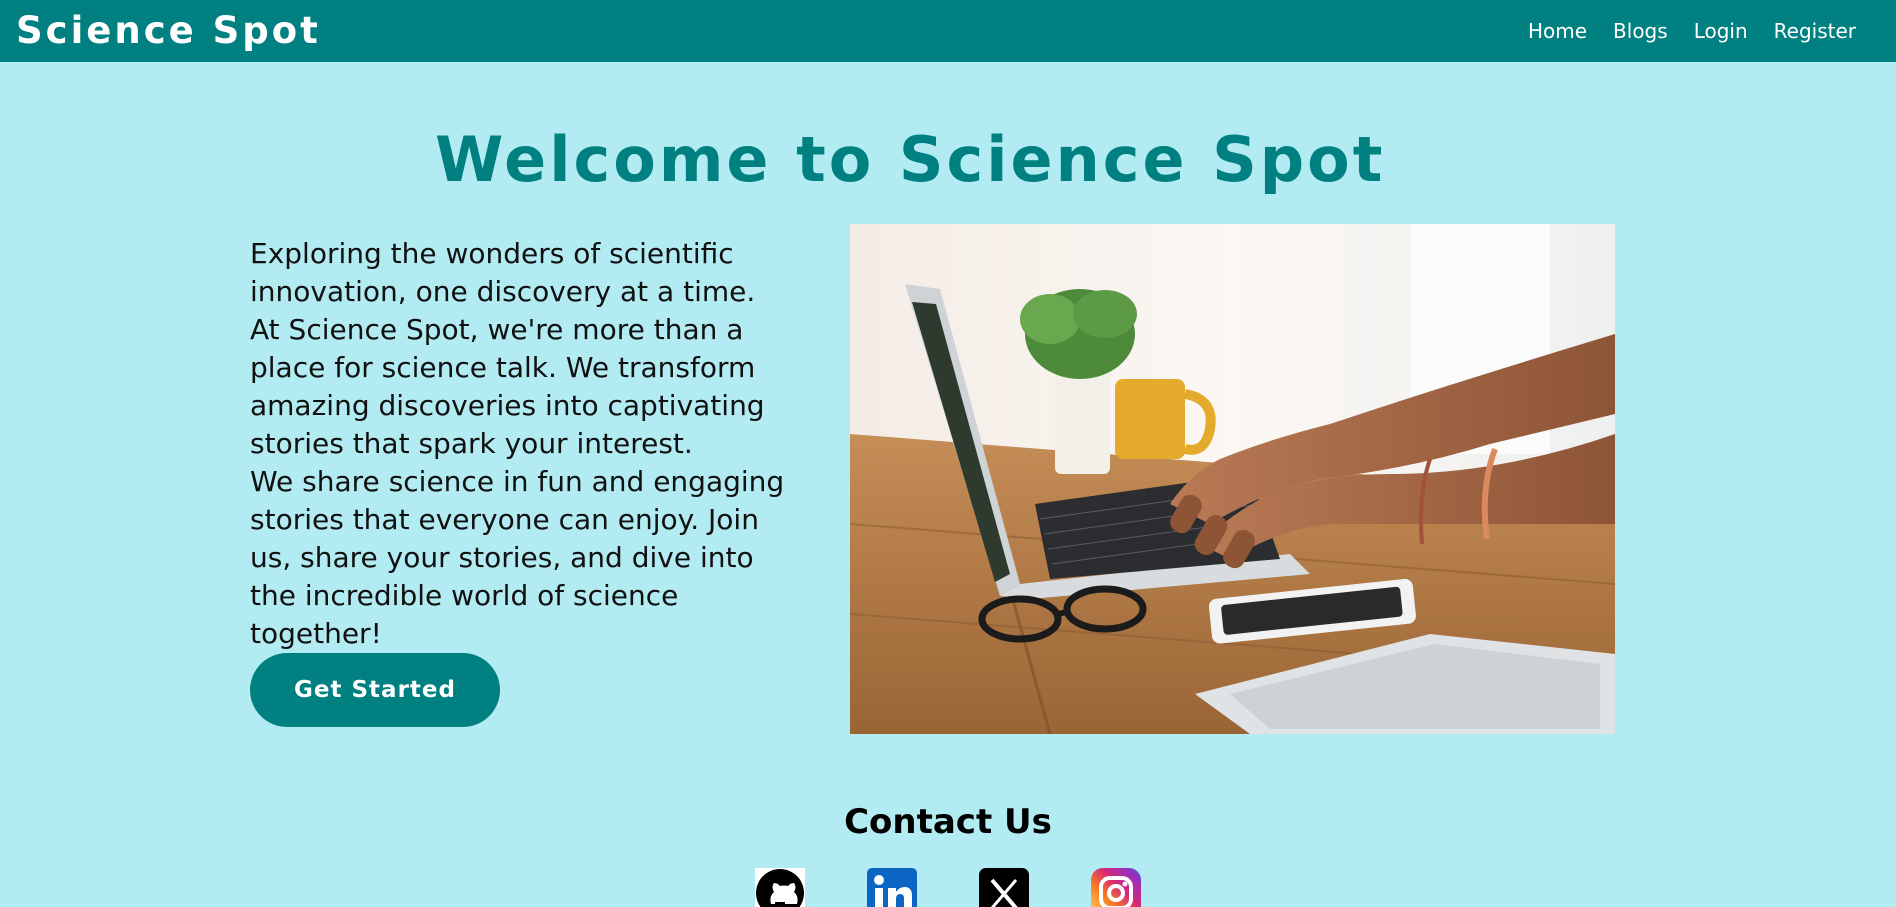 The height and width of the screenshot is (907, 1896). Describe the element at coordinates (168, 31) in the screenshot. I see `site-logo: Science Spot` at that location.